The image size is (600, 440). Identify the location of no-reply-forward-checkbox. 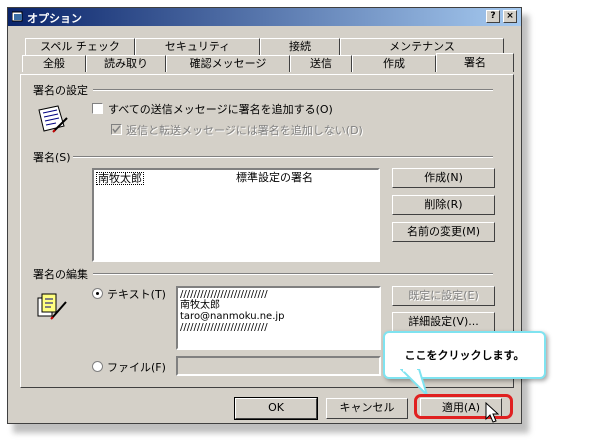
(116, 129).